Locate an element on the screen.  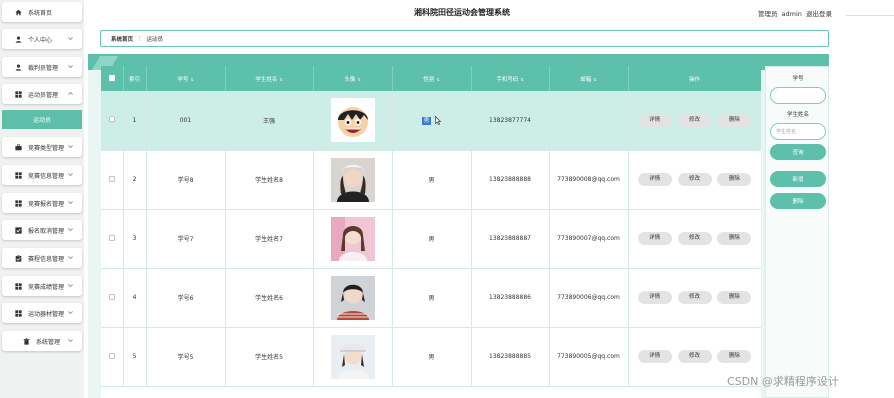
cell-email: 773890008@qq.com is located at coordinates (589, 180).